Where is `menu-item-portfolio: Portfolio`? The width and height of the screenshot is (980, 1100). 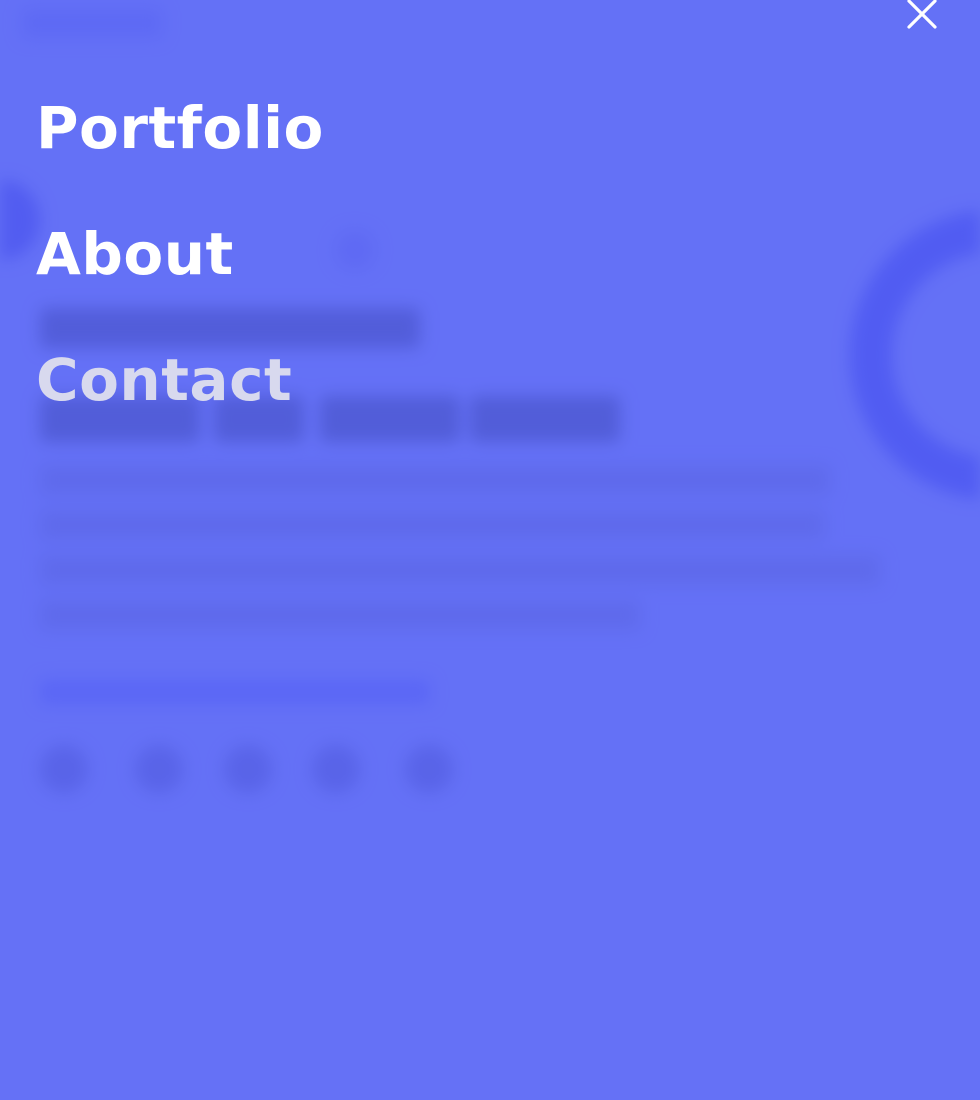 menu-item-portfolio: Portfolio is located at coordinates (180, 128).